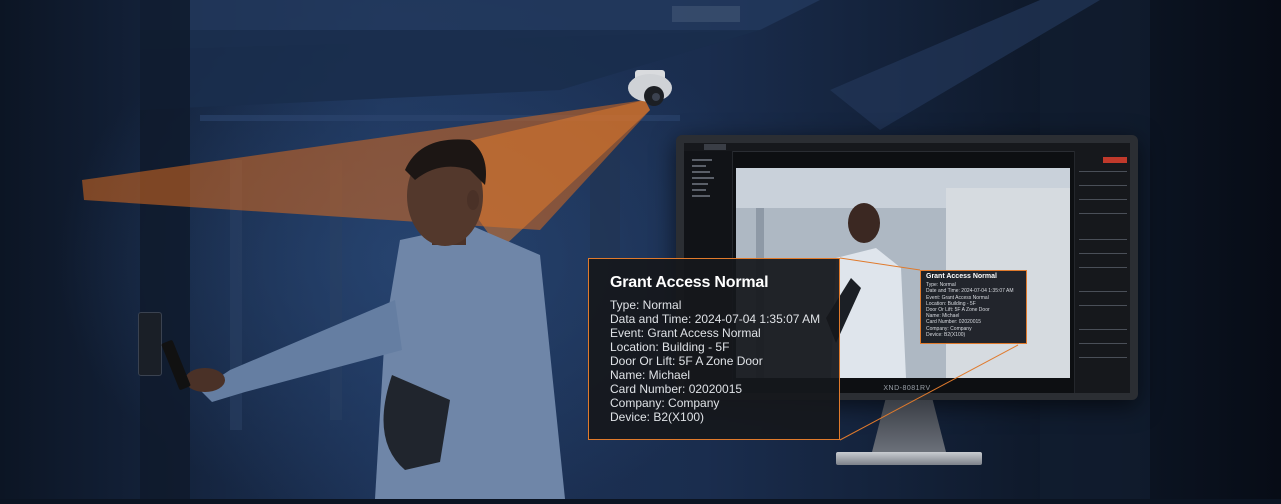 This screenshot has width=1281, height=504. Describe the element at coordinates (715, 147) in the screenshot. I see `vms-tab` at that location.